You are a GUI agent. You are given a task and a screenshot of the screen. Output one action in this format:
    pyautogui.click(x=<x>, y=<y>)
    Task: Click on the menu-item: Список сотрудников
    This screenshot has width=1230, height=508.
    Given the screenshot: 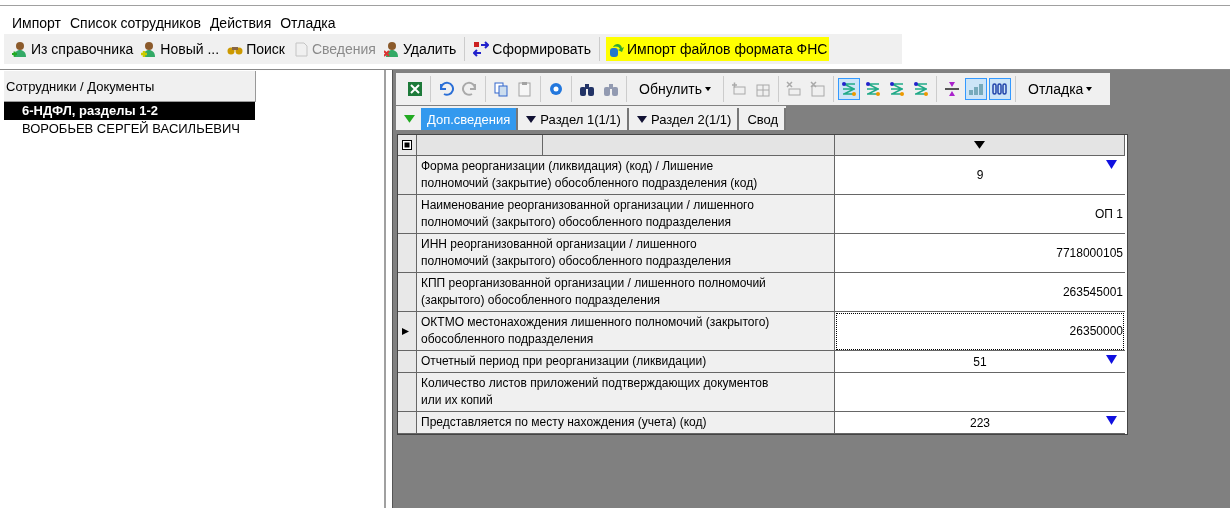 What is the action you would take?
    pyautogui.click(x=135, y=23)
    